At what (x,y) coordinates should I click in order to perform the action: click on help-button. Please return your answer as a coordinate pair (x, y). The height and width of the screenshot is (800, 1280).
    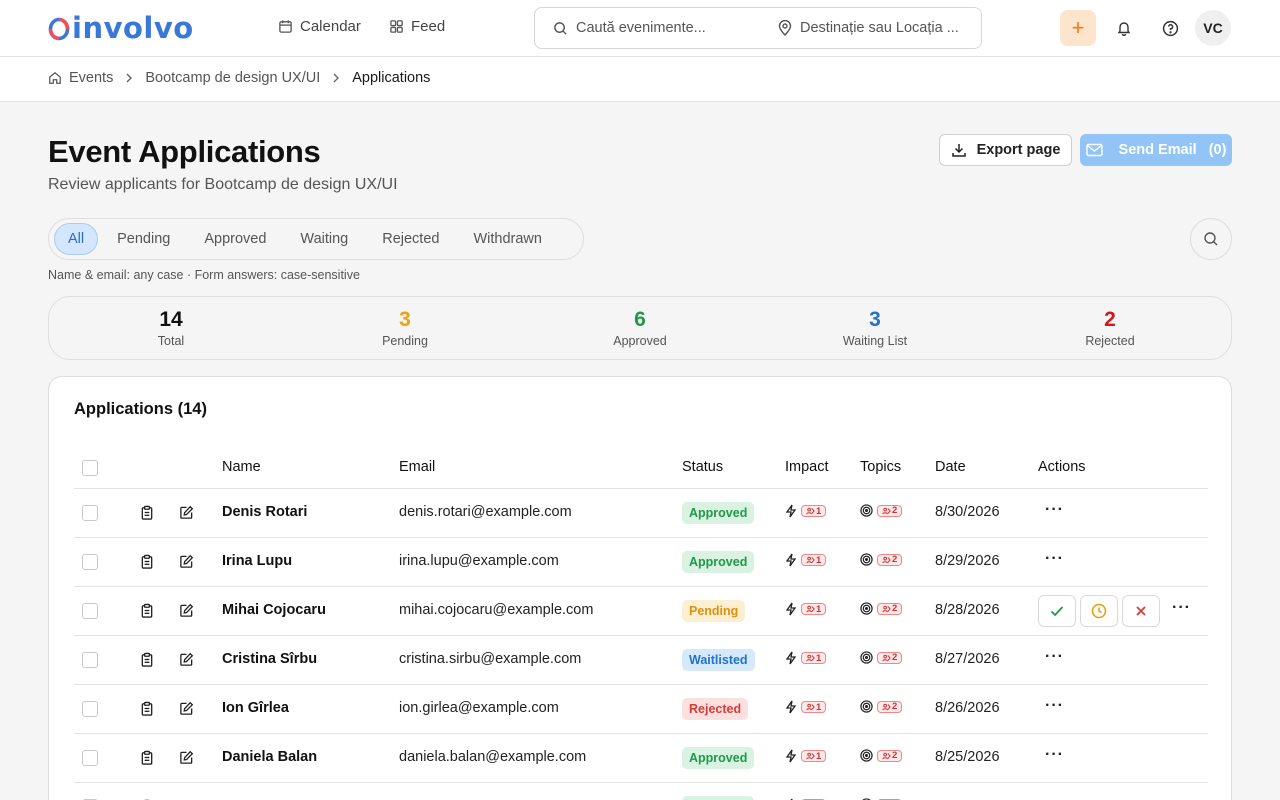
    Looking at the image, I should click on (1170, 28).